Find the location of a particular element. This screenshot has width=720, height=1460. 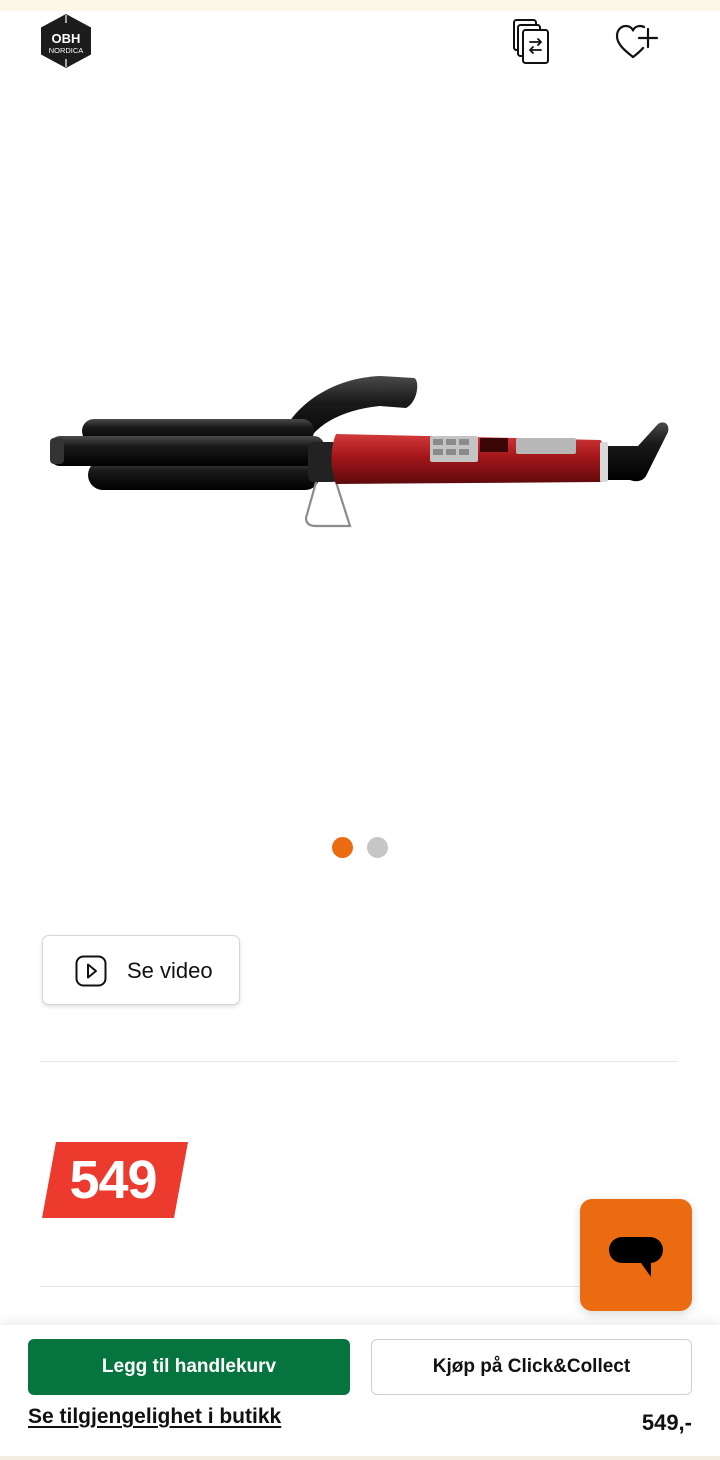

wishlist-button is located at coordinates (635, 41).